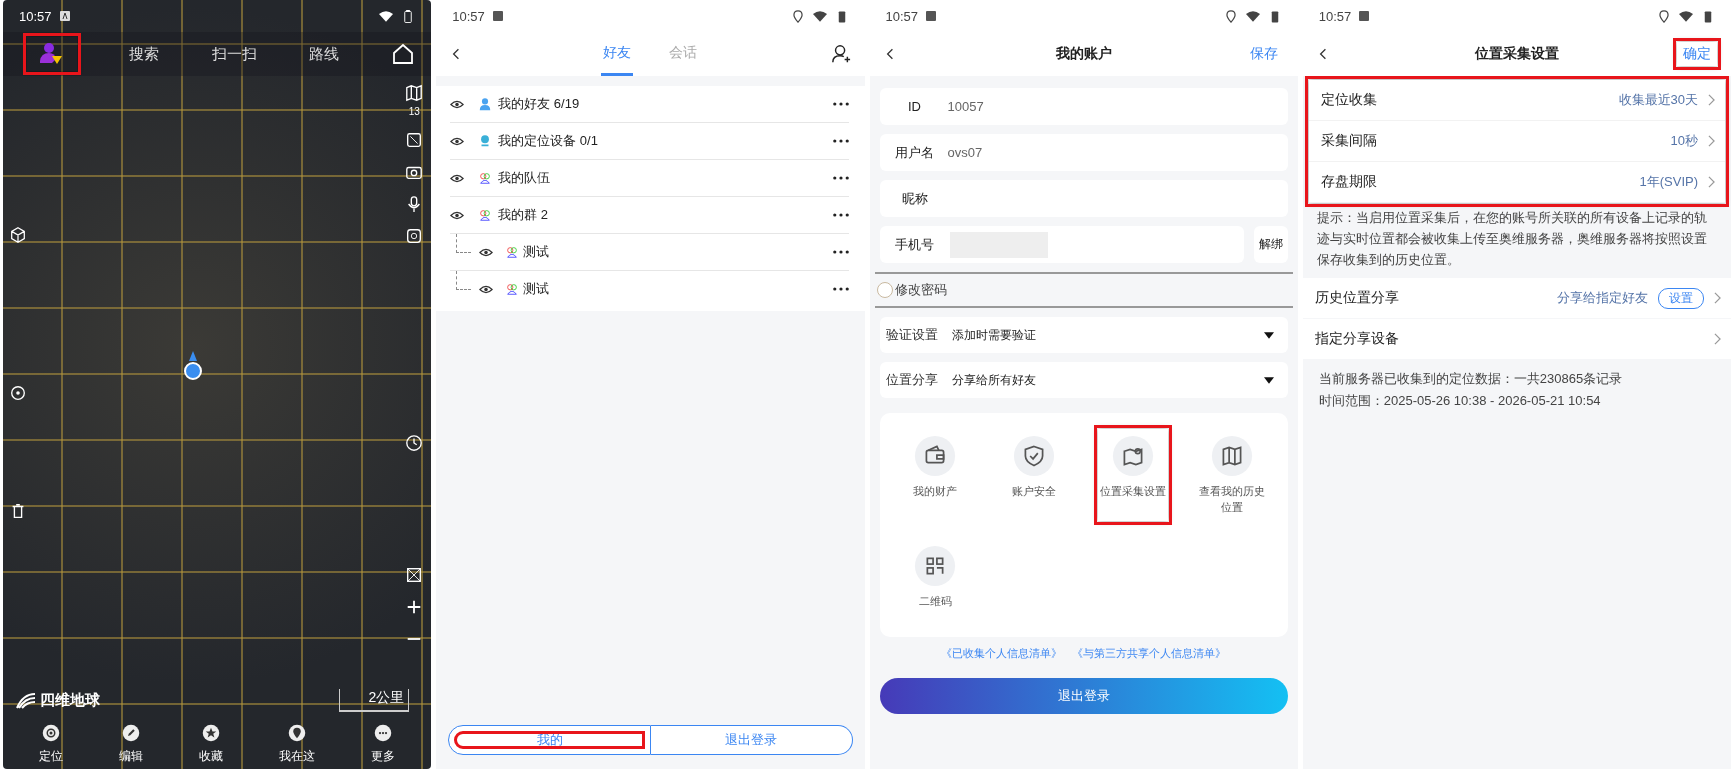  I want to click on map-tab: 搜索, so click(144, 54).